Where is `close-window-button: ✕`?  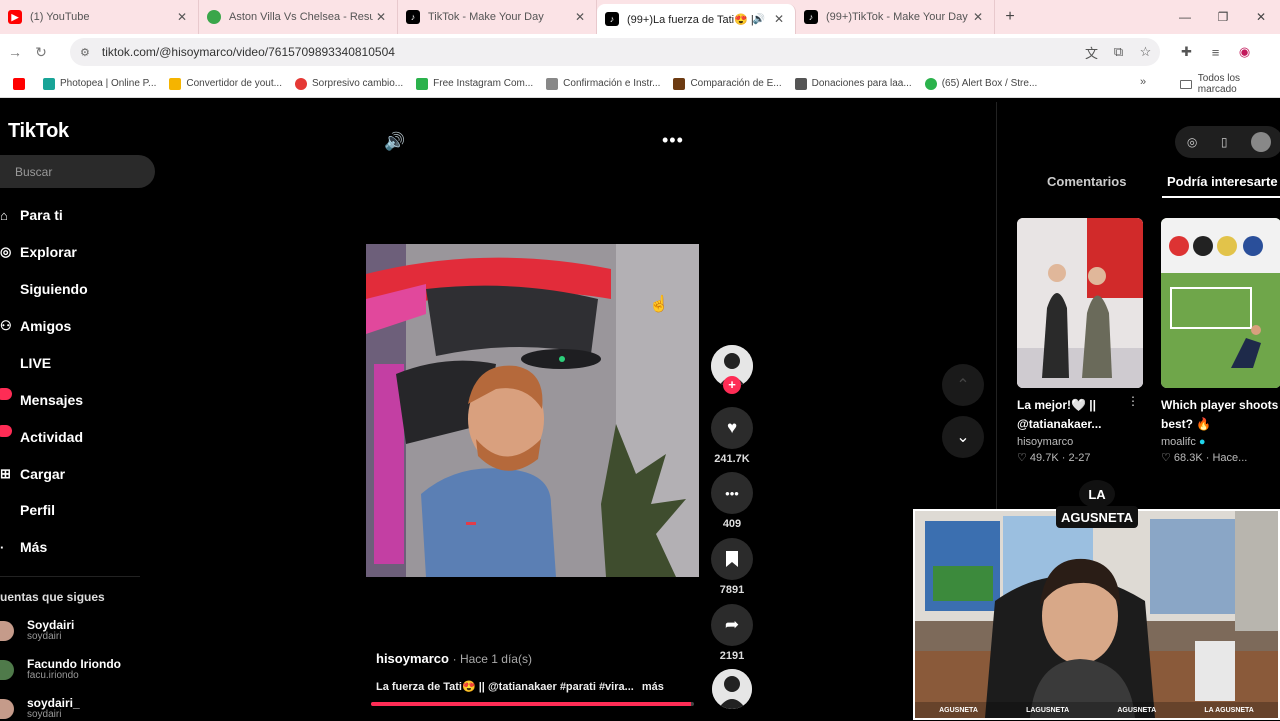
close-window-button: ✕ is located at coordinates (1261, 17).